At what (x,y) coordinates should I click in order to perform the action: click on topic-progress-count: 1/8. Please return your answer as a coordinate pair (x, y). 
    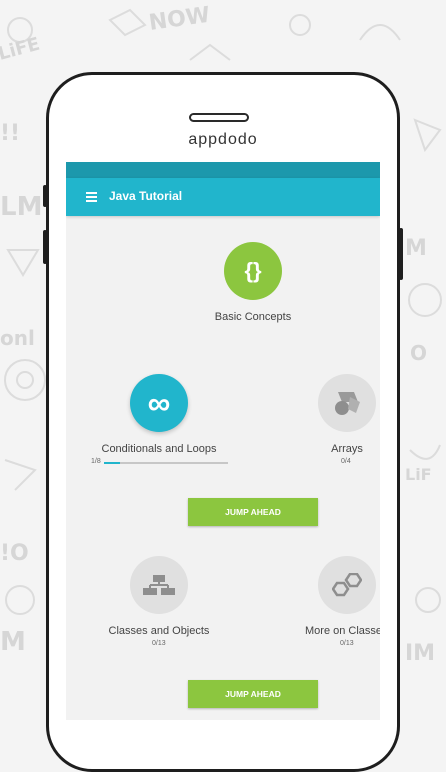
    Looking at the image, I should click on (96, 461).